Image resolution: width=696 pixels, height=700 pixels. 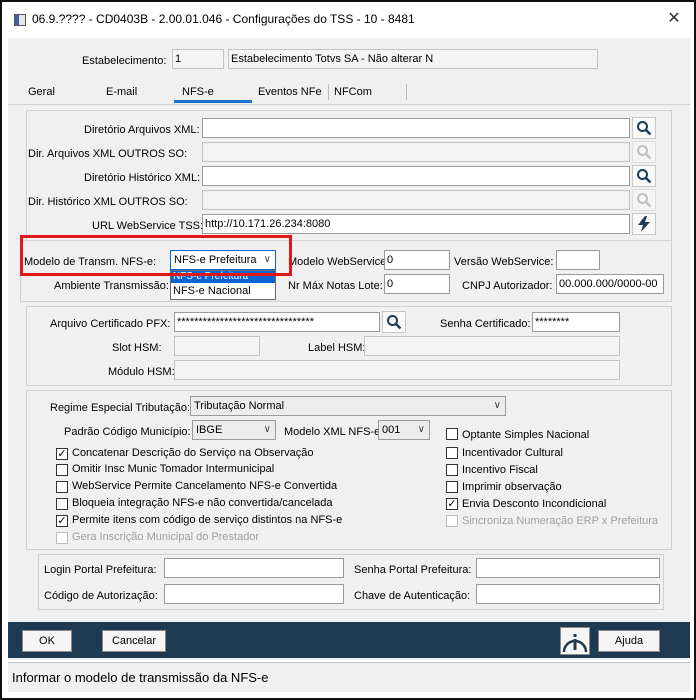 What do you see at coordinates (512, 487) in the screenshot?
I see `checkbox-label: Imprimir observação` at bounding box center [512, 487].